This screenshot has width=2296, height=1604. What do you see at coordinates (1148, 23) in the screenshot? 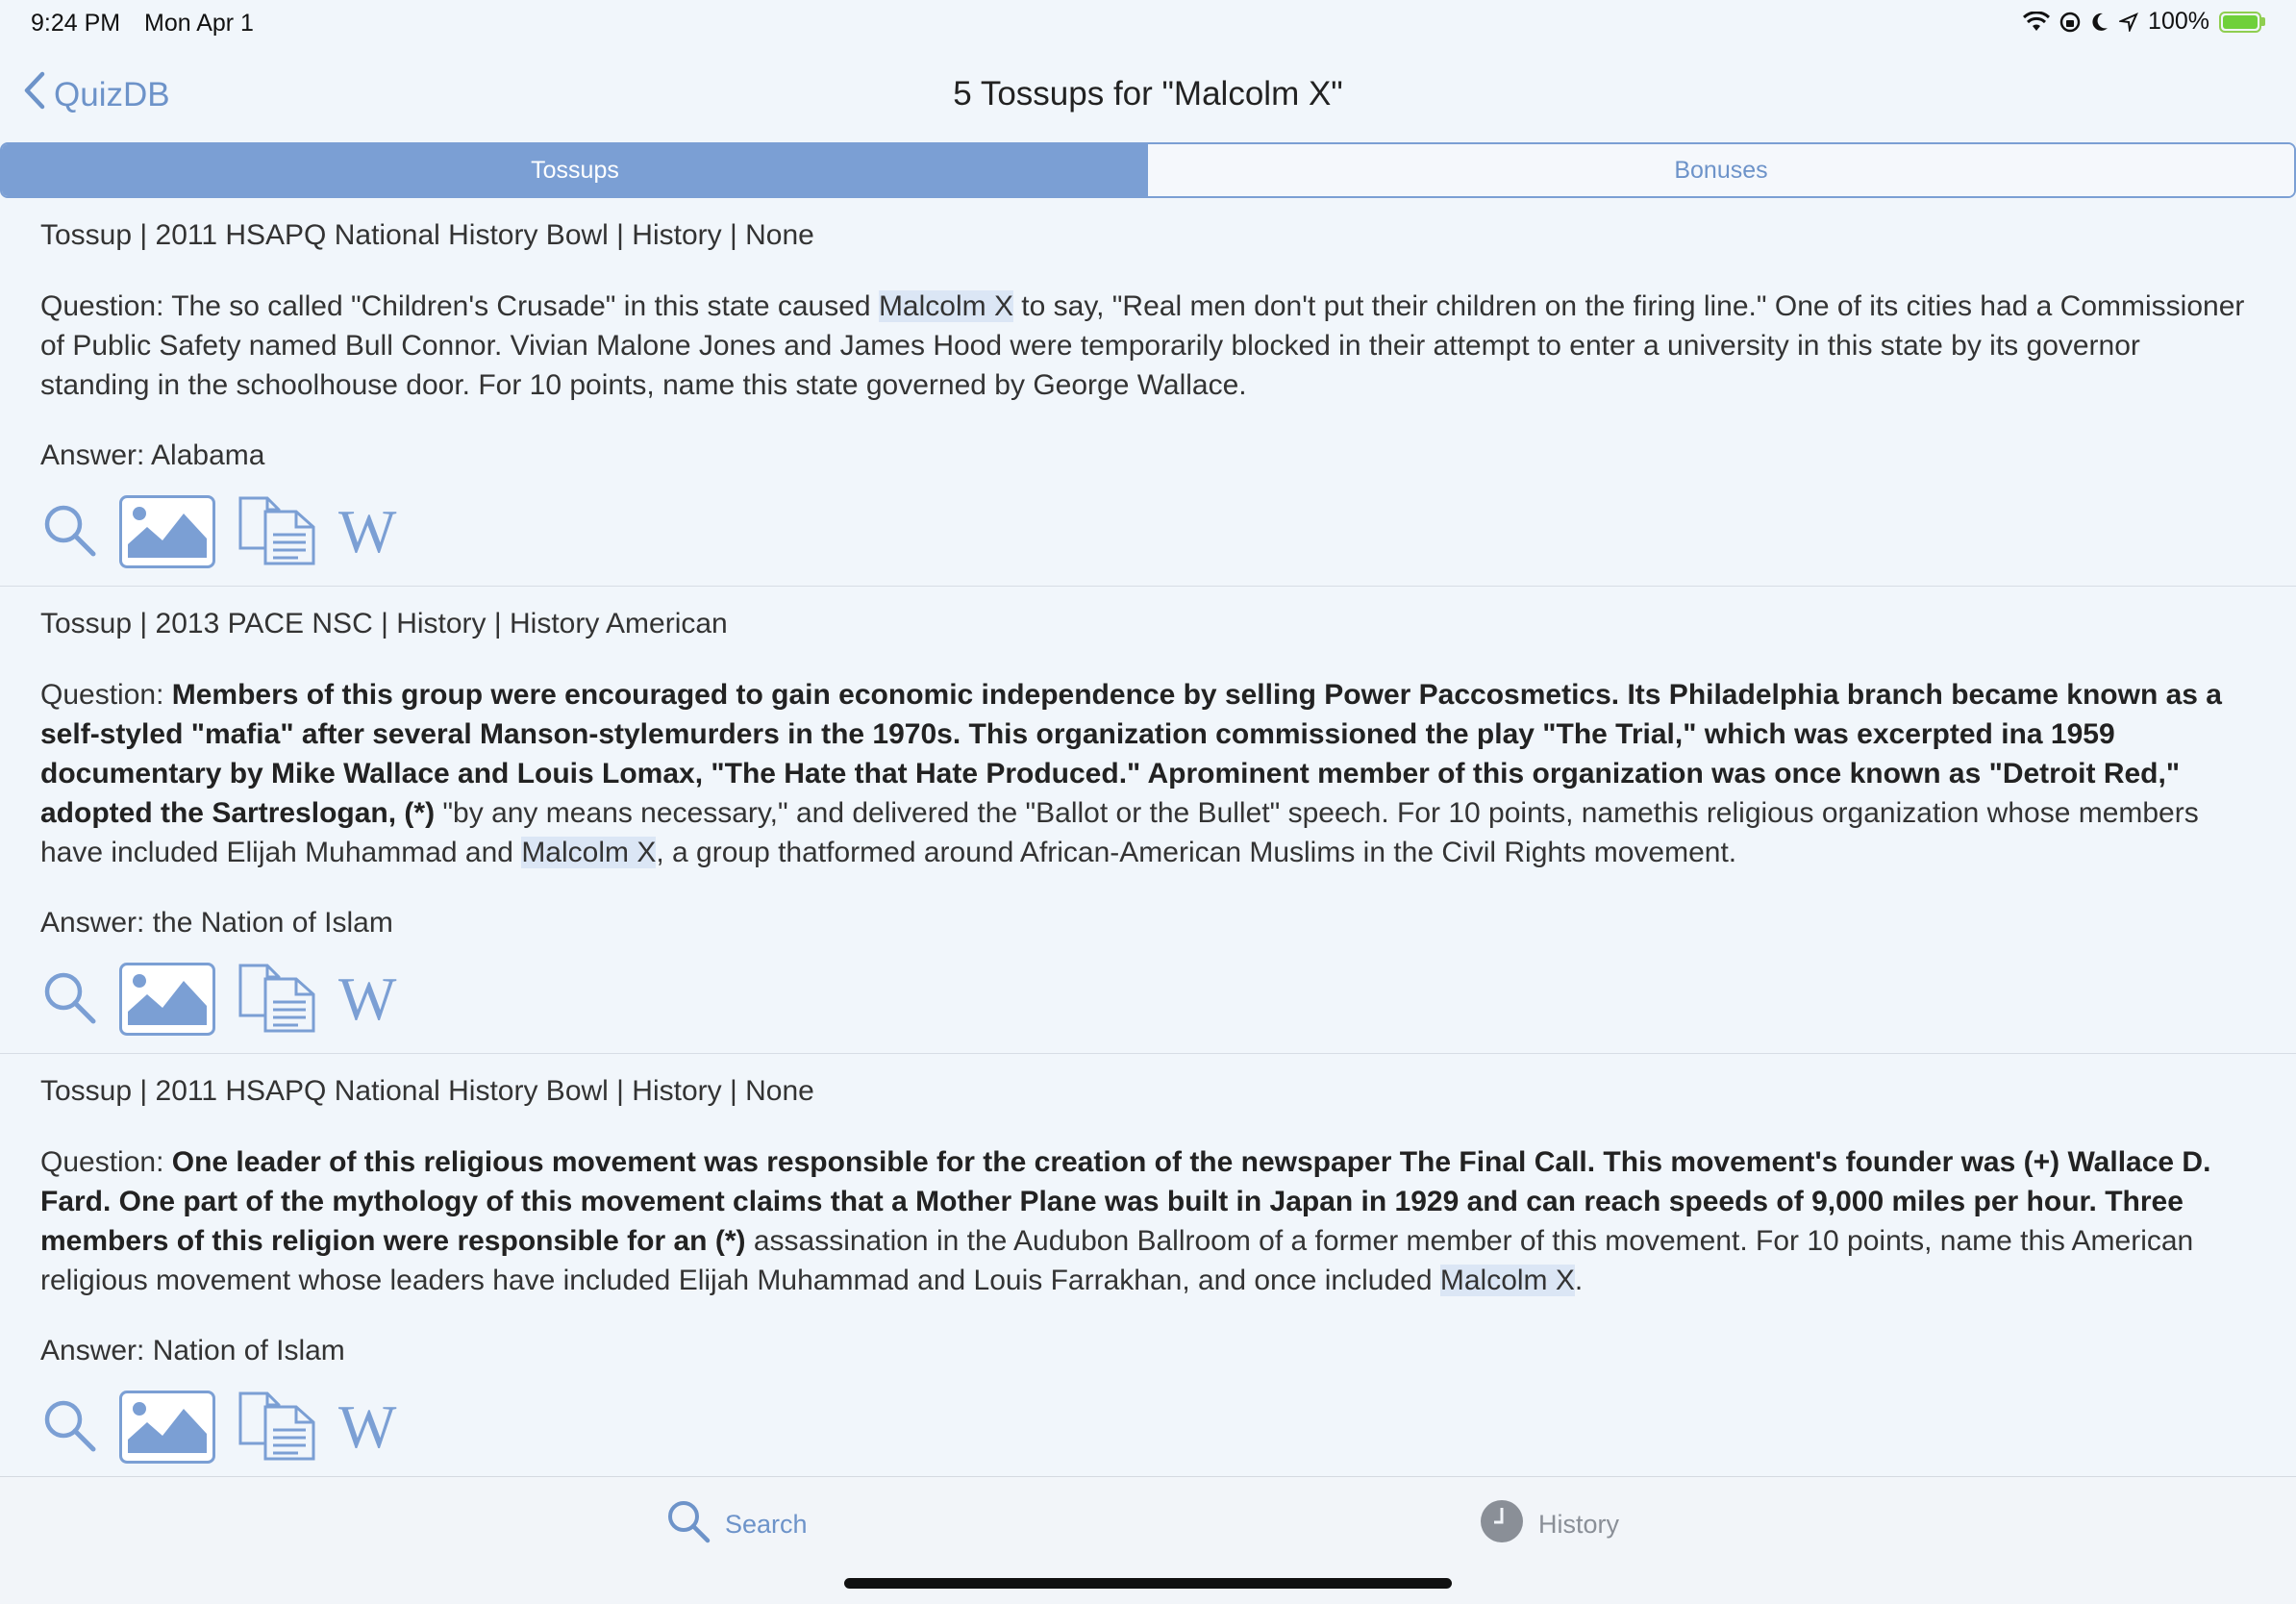
I see `status-bar: 9:24 PM Mon Apr 1 100%` at bounding box center [1148, 23].